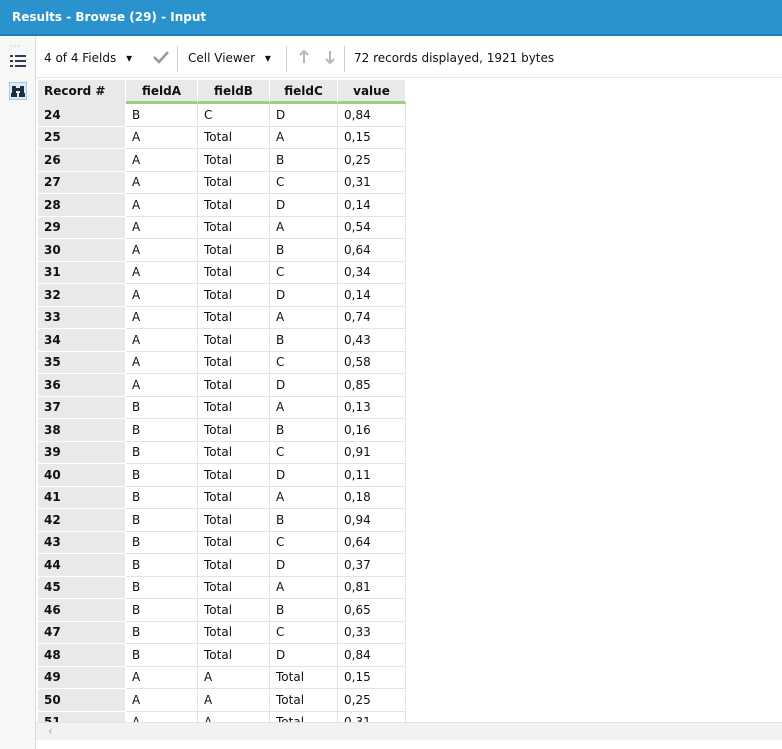  What do you see at coordinates (82, 542) in the screenshot?
I see `record-number-cell: 43` at bounding box center [82, 542].